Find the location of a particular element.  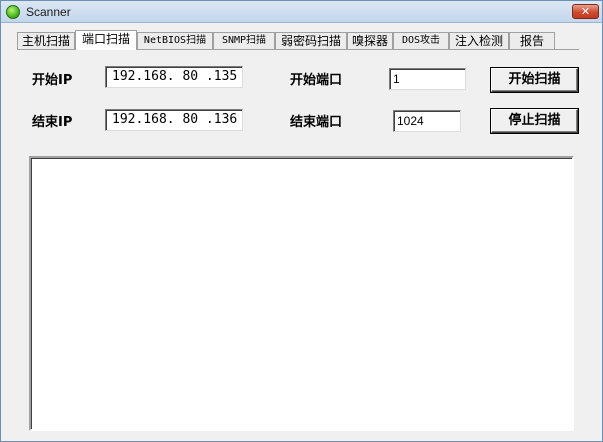

end-ip-field: 192.168. 80 .136 is located at coordinates (174, 120).